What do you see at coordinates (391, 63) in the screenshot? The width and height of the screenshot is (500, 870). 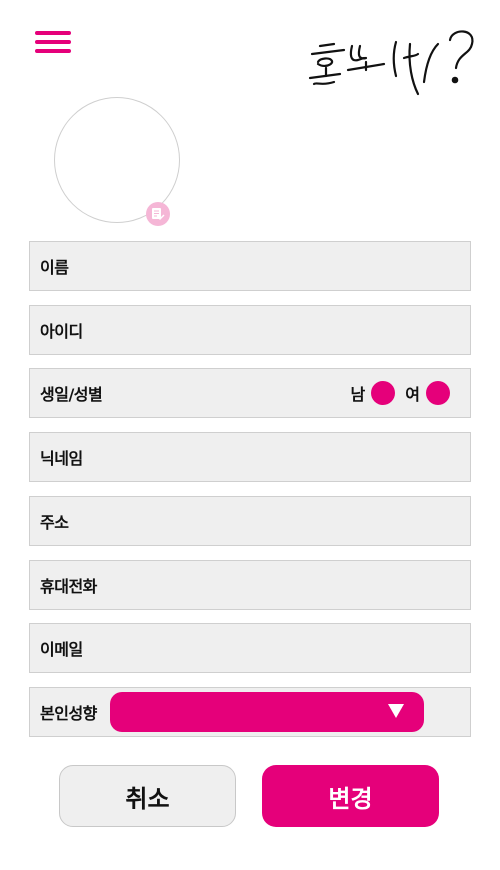 I see `app-logo` at bounding box center [391, 63].